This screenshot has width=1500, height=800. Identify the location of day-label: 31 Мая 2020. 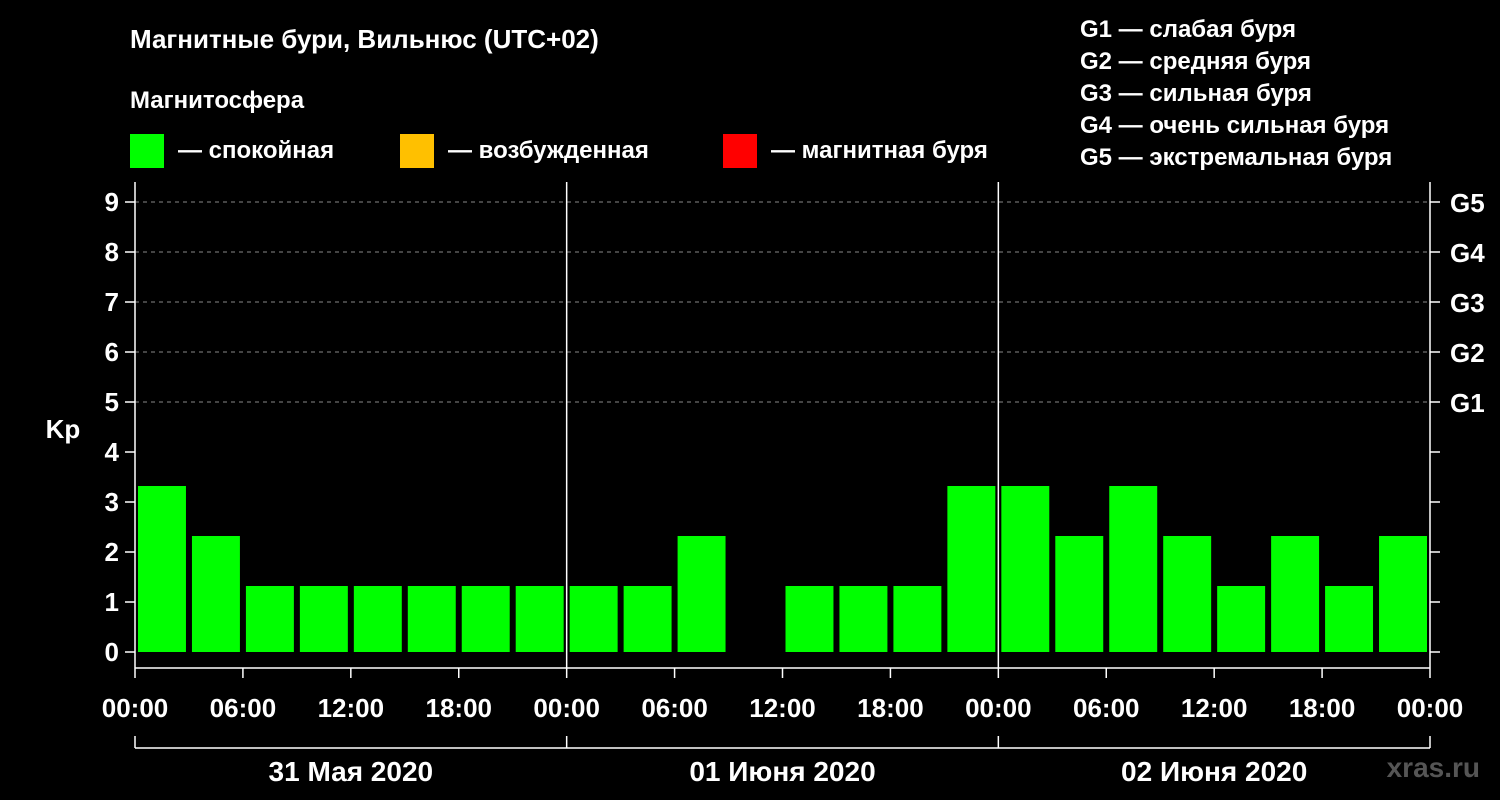
(351, 771).